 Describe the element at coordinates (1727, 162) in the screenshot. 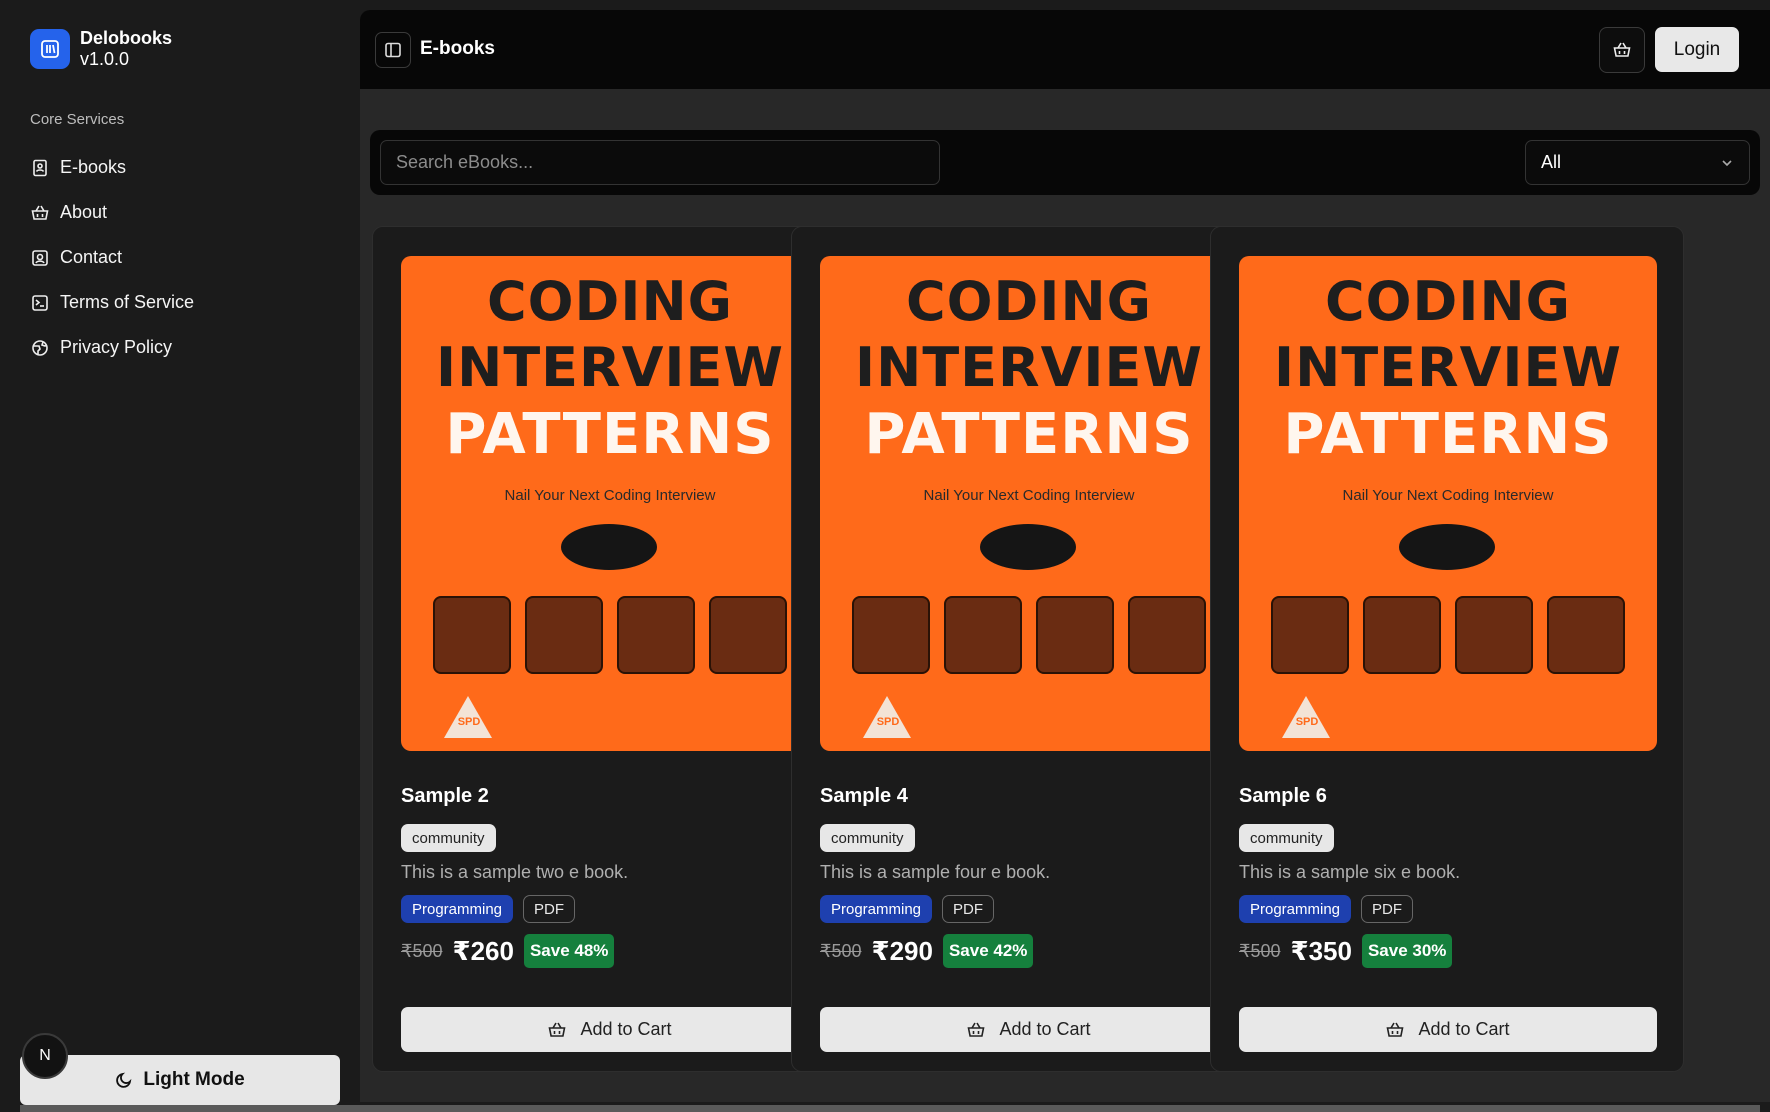

I see `chevron-down-icon` at that location.